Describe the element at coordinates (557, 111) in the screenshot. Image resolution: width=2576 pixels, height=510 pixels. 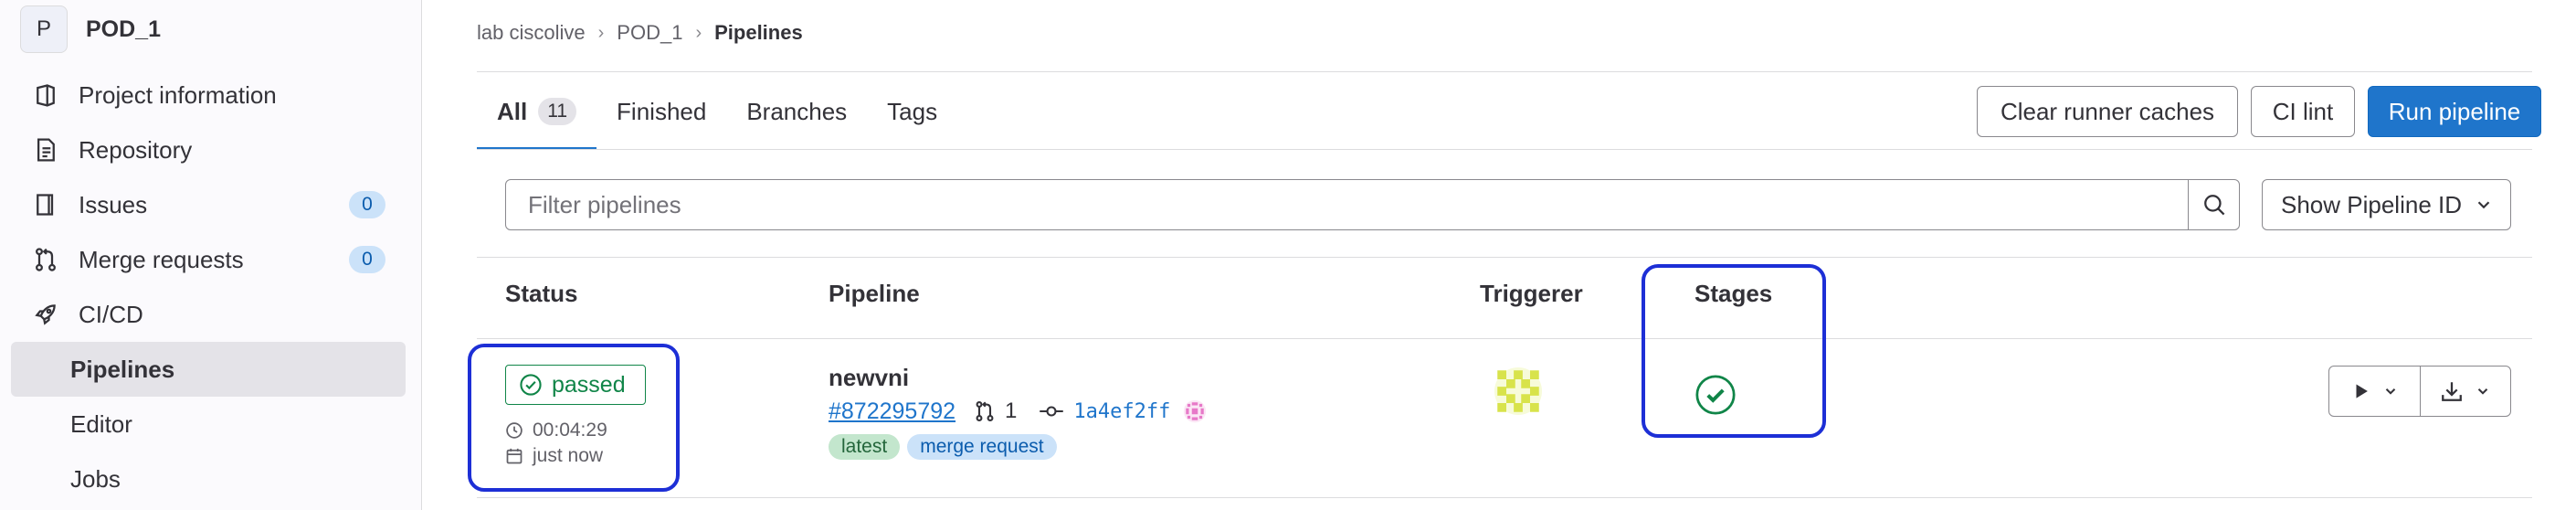
I see `tab-count-badge: 11` at that location.